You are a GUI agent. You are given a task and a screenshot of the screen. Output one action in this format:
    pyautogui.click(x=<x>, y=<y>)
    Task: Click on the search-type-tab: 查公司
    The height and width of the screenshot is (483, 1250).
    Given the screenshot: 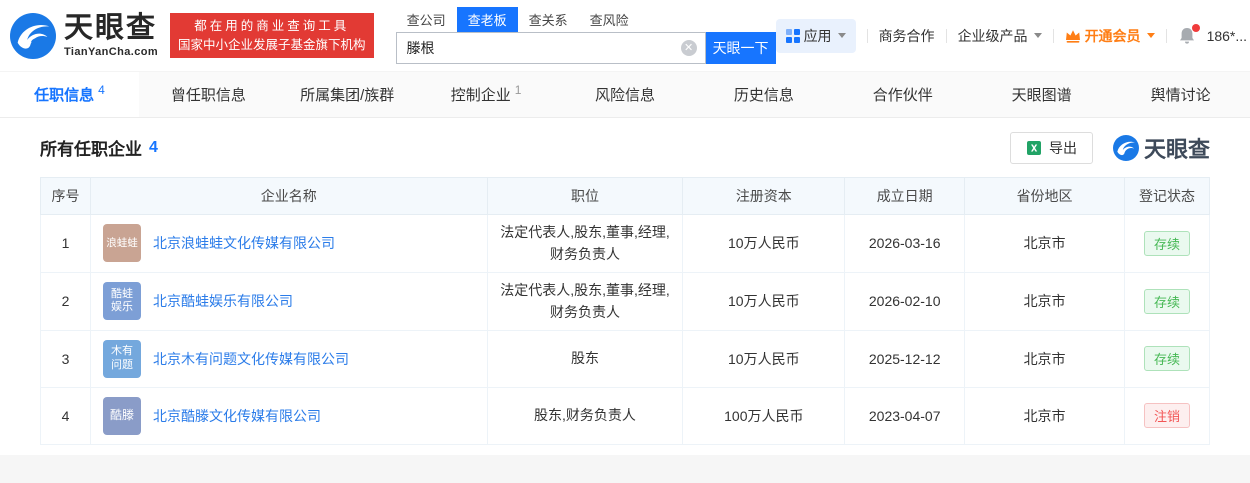 What is the action you would take?
    pyautogui.click(x=426, y=19)
    